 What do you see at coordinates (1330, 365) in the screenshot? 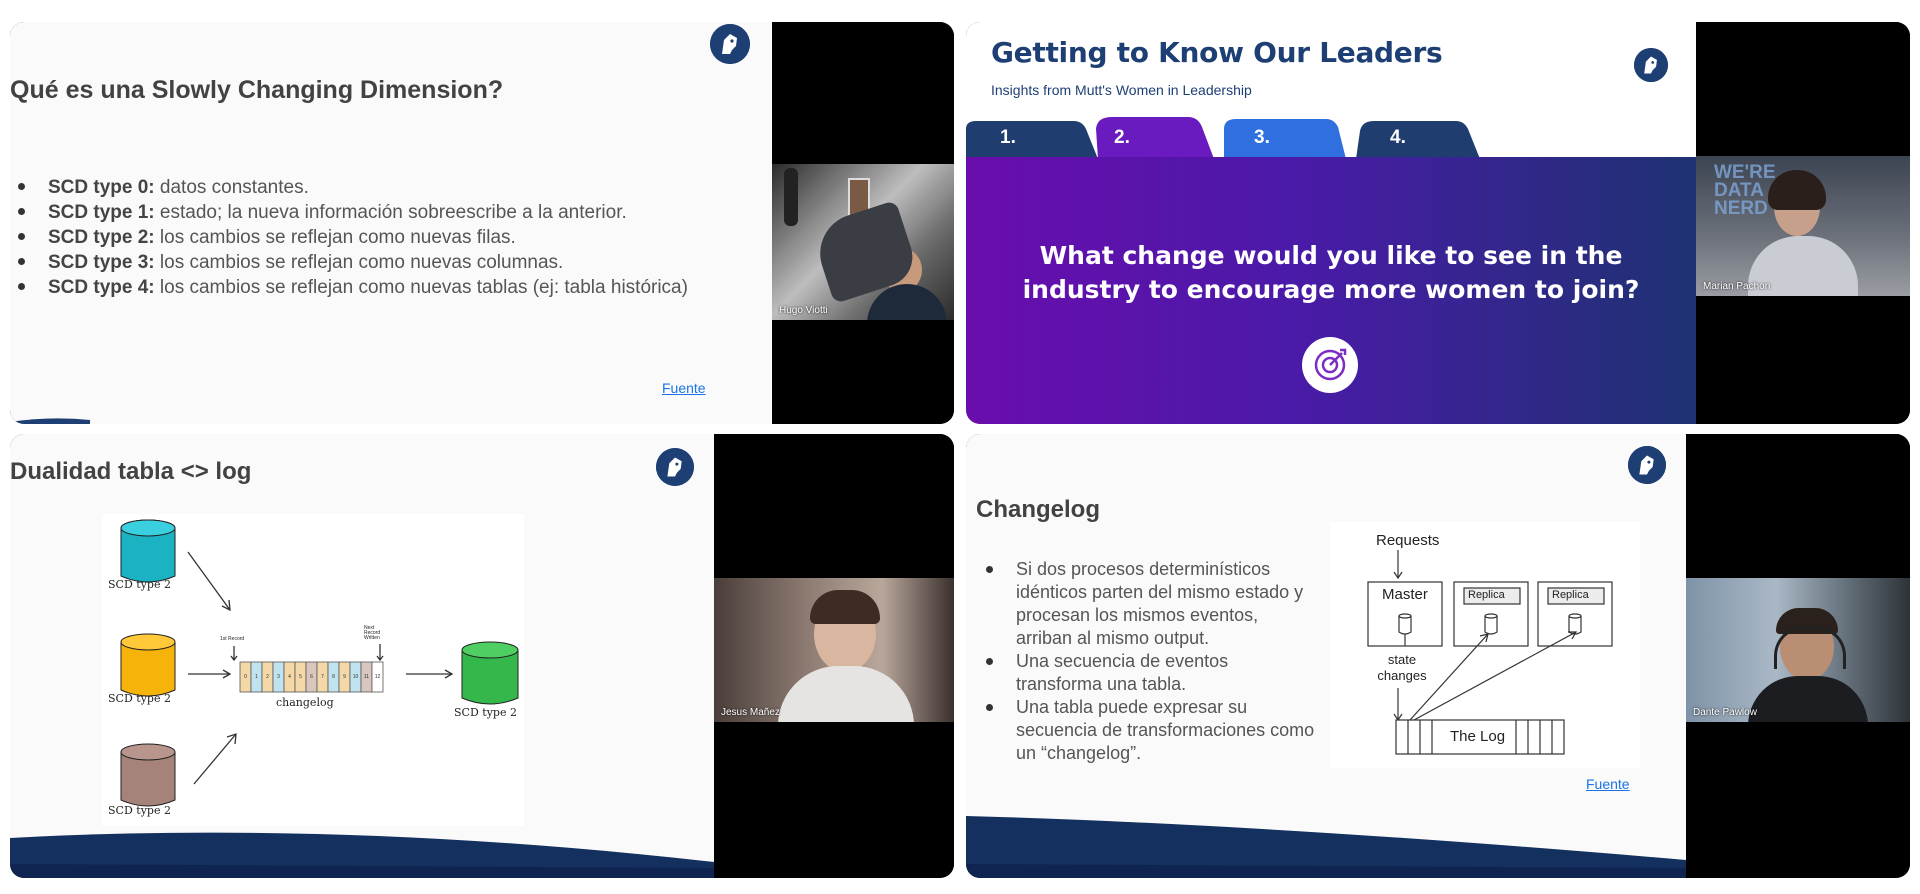
I see `target-icon` at bounding box center [1330, 365].